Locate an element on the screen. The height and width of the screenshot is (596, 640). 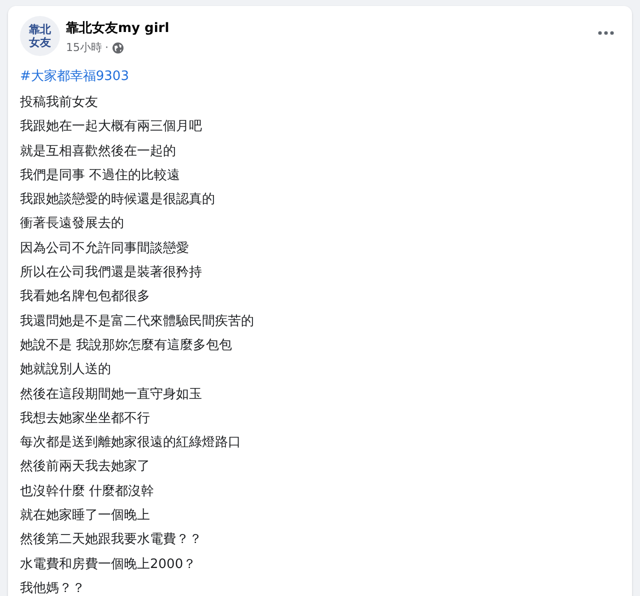
post-text-line: 投稿我前女友 is located at coordinates (59, 103).